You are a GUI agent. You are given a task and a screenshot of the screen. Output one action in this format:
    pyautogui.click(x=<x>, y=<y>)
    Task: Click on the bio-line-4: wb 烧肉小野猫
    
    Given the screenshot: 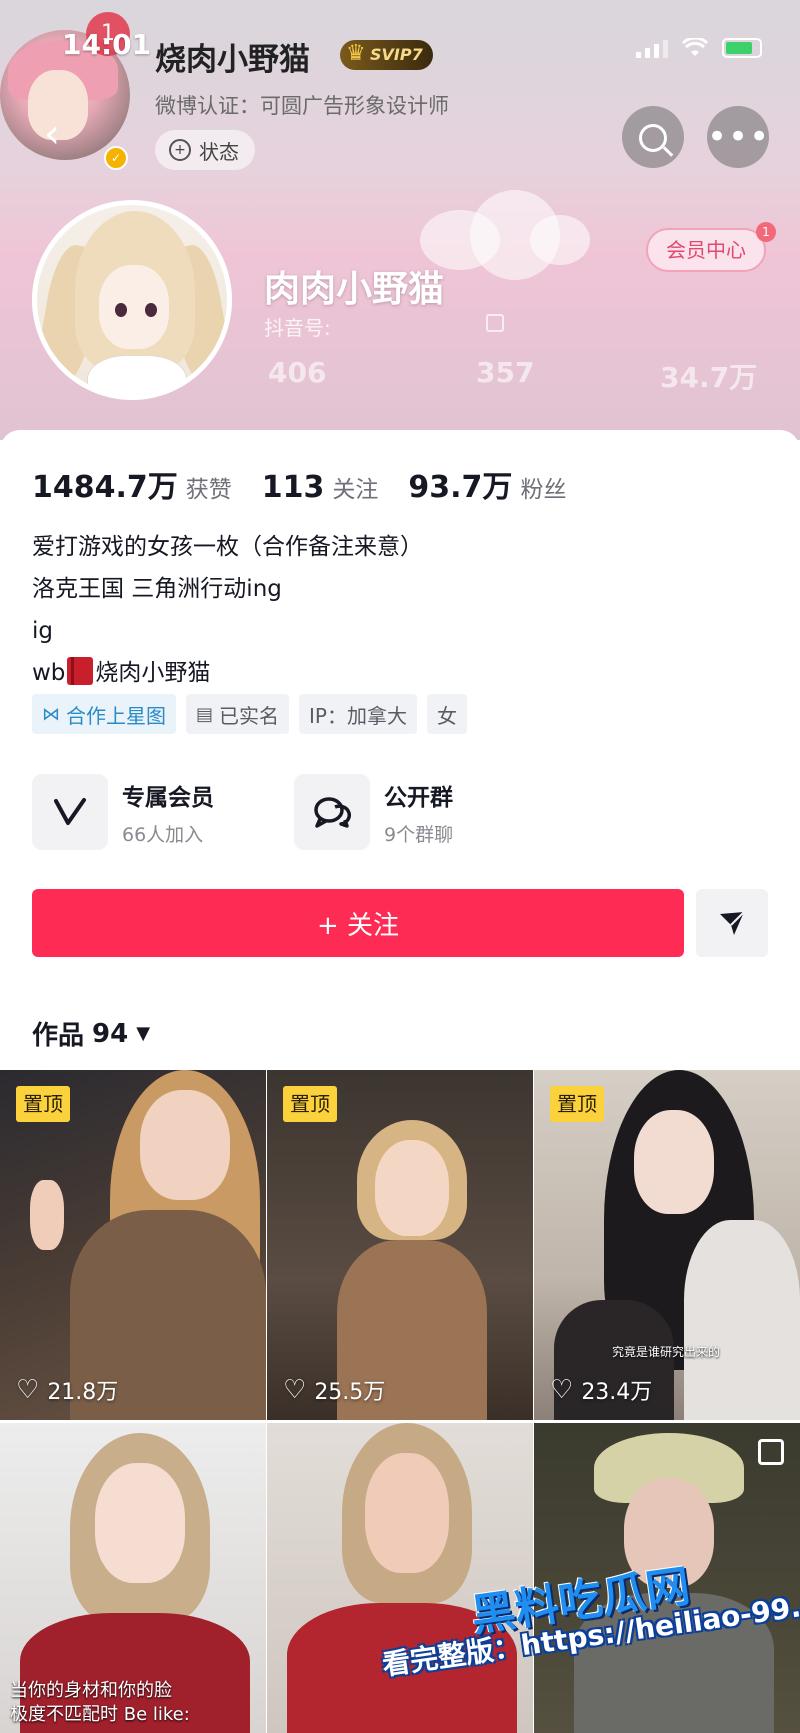 What is the action you would take?
    pyautogui.click(x=227, y=673)
    